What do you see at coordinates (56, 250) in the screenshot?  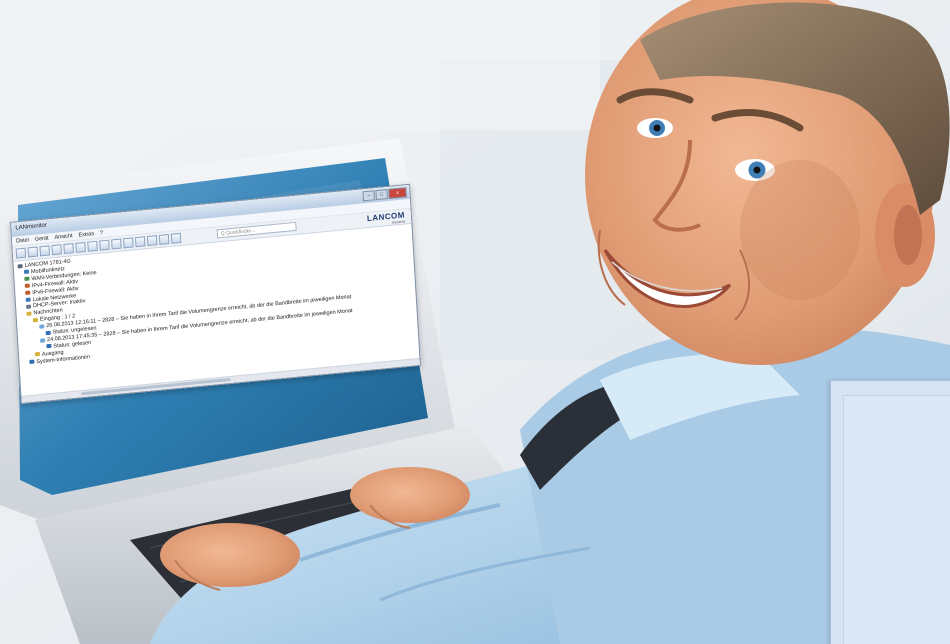 I see `arrow-left-icon` at bounding box center [56, 250].